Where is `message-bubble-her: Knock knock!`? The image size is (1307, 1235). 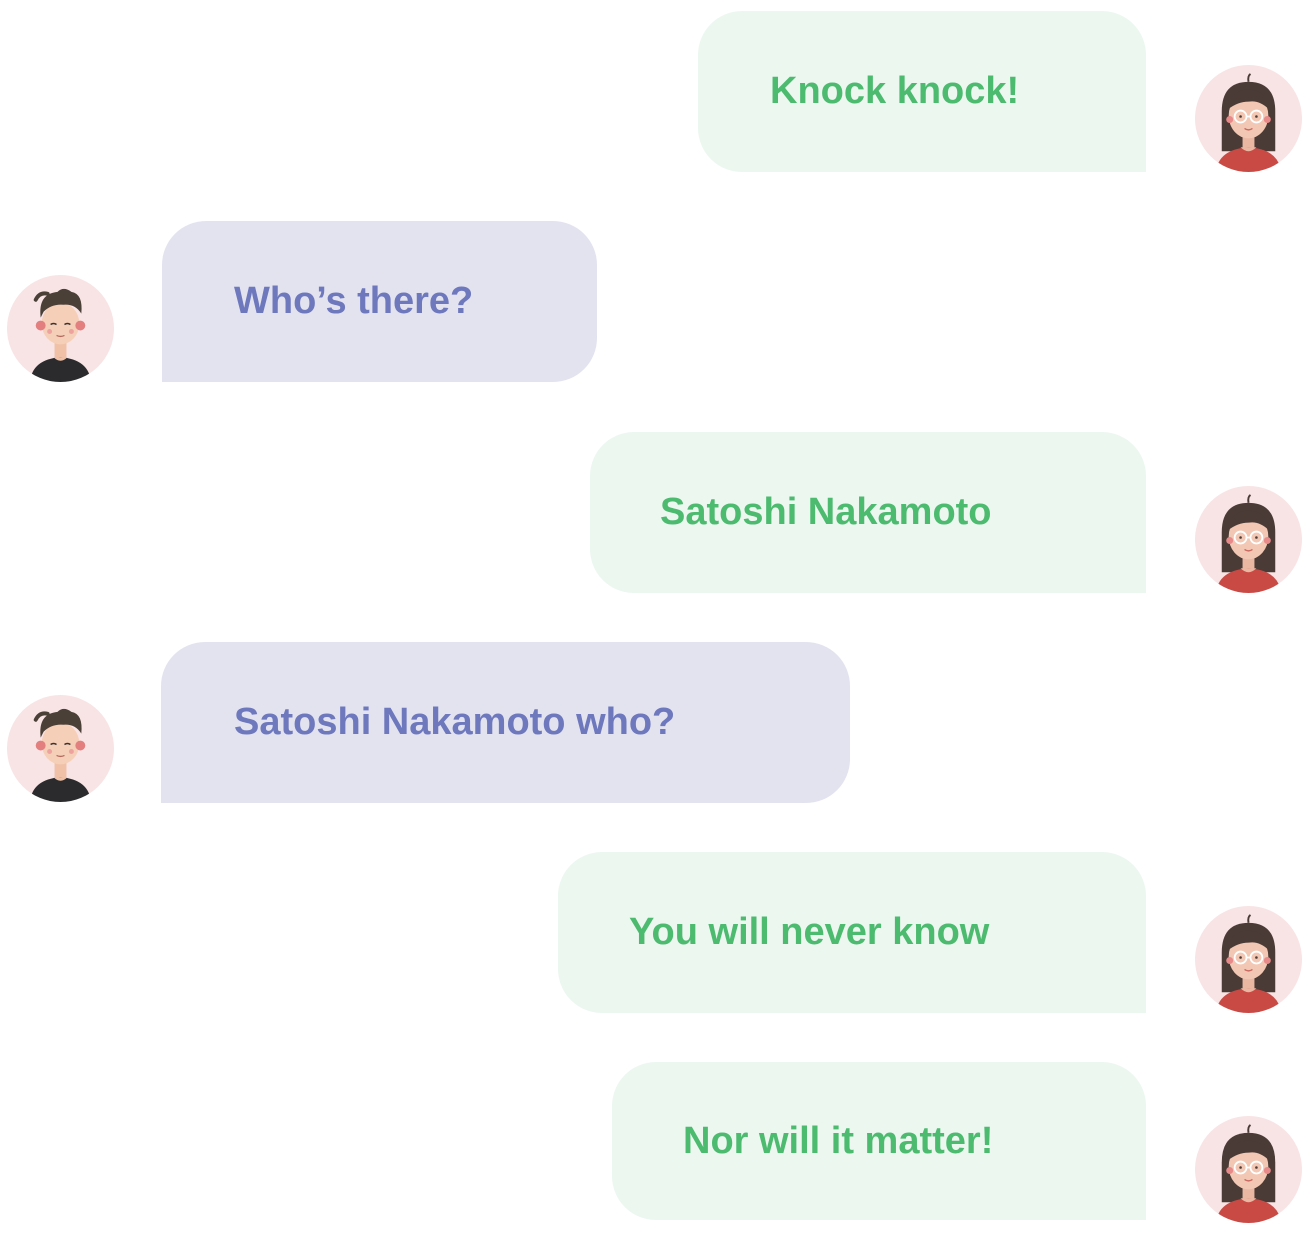 message-bubble-her: Knock knock! is located at coordinates (922, 91).